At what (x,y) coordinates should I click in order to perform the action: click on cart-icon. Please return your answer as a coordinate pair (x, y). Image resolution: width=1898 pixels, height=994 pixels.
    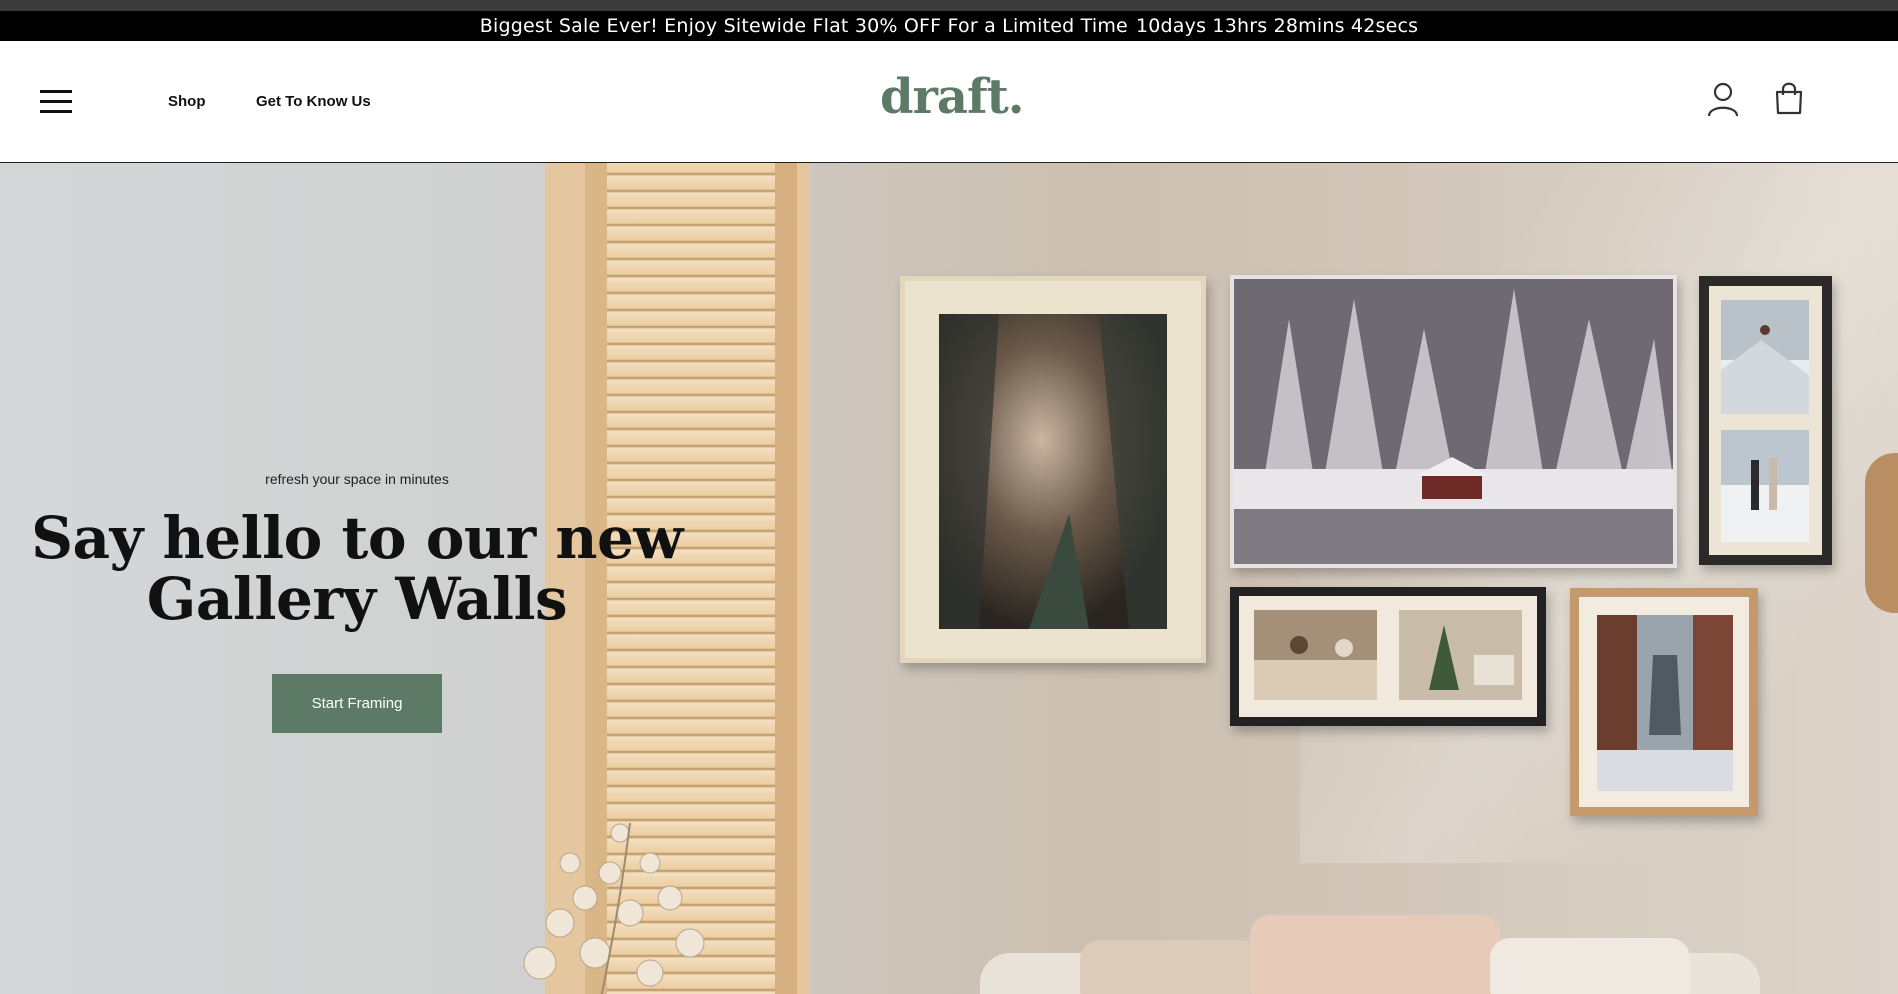
    Looking at the image, I should click on (1789, 99).